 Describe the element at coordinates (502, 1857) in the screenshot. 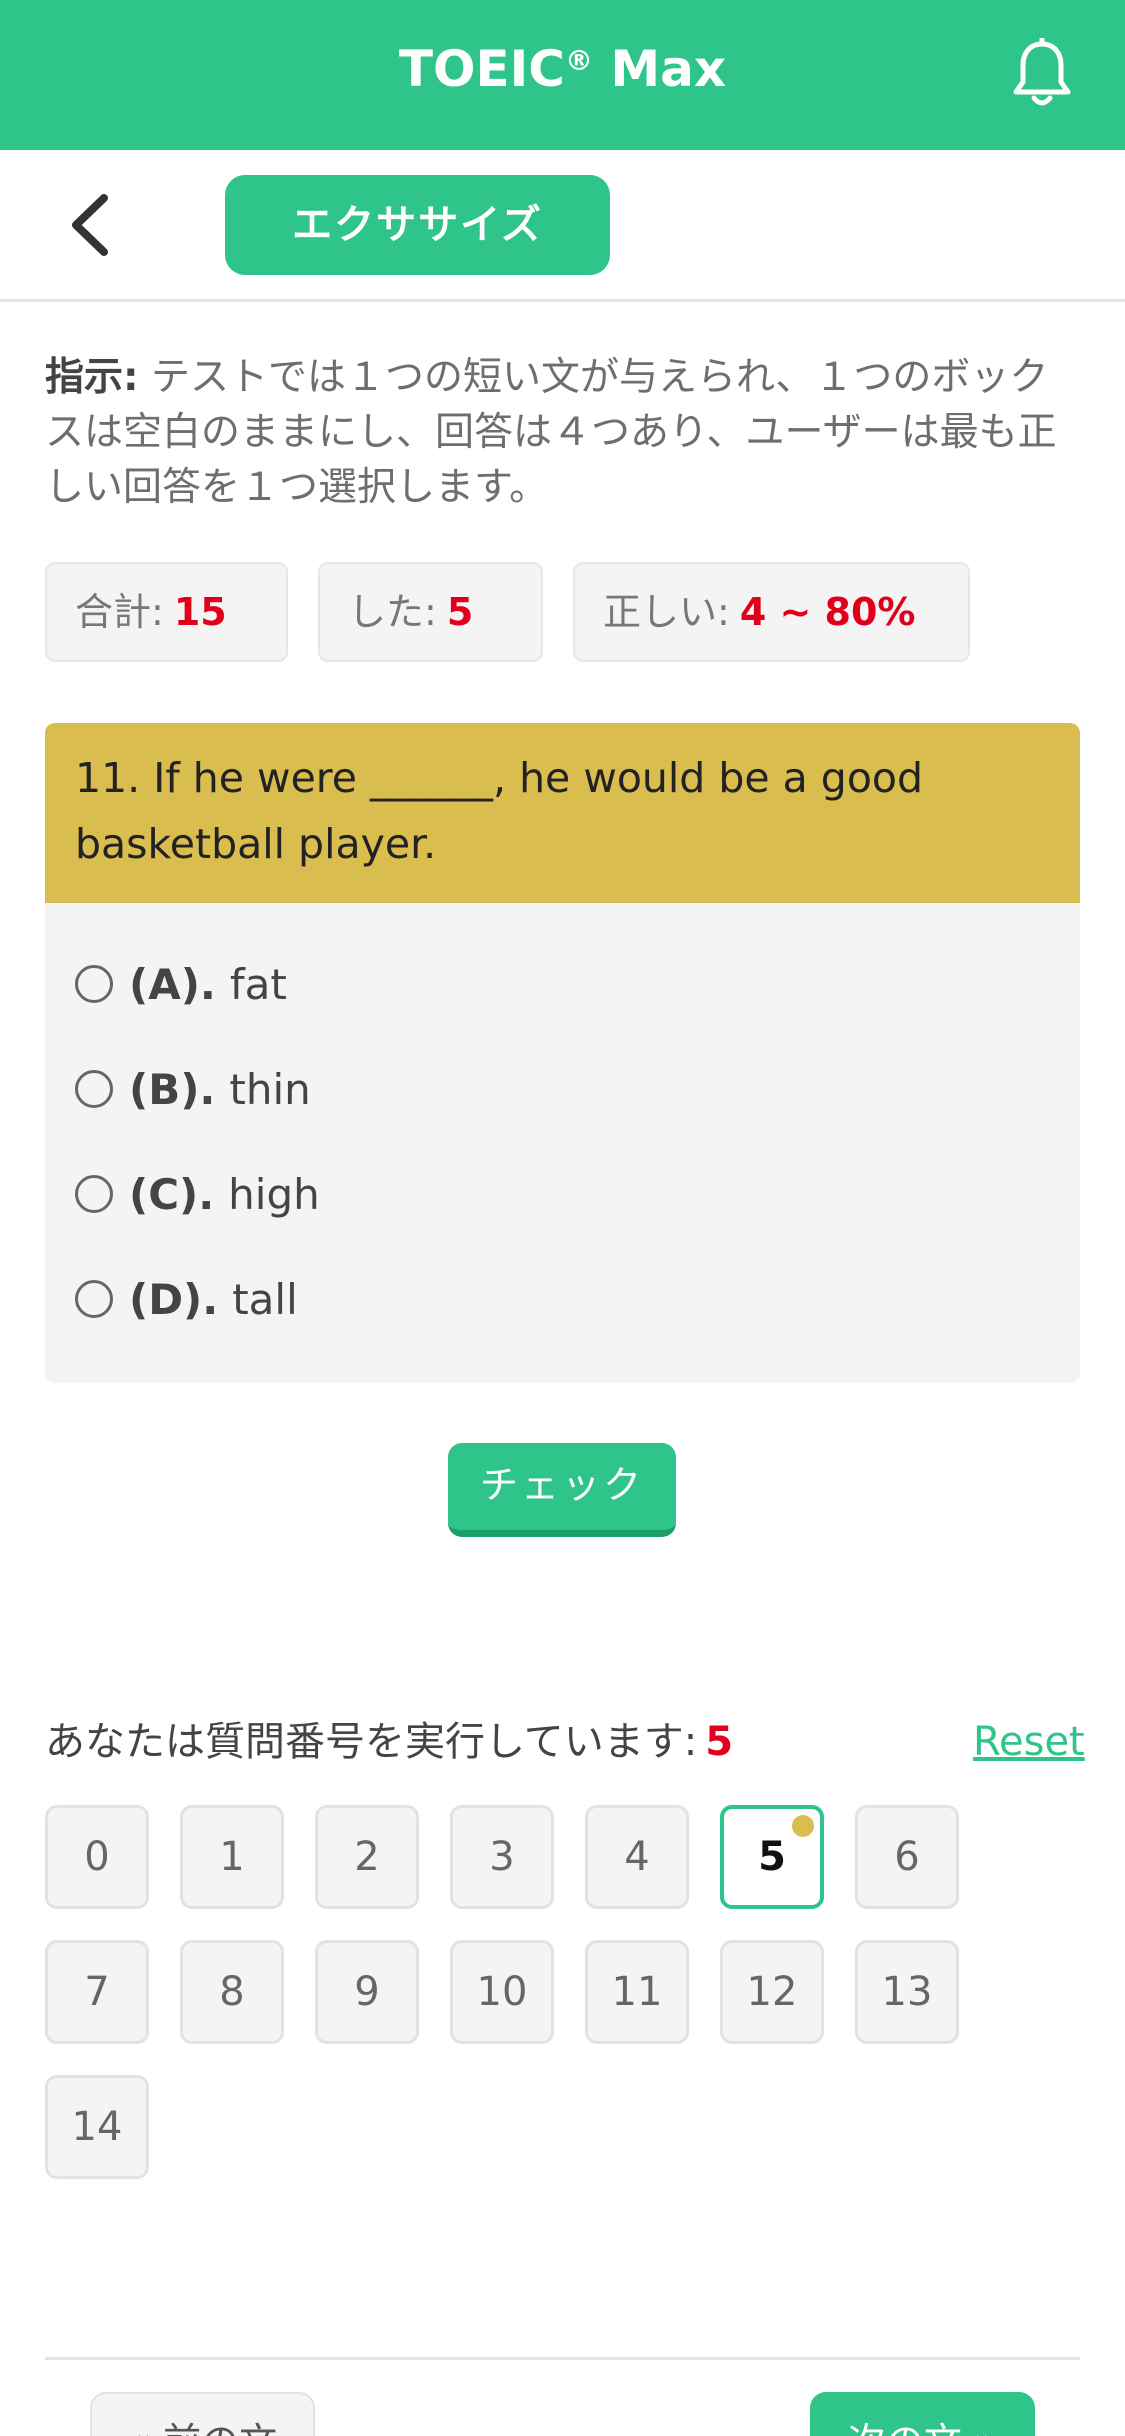

I see `question-number-button: 3` at that location.